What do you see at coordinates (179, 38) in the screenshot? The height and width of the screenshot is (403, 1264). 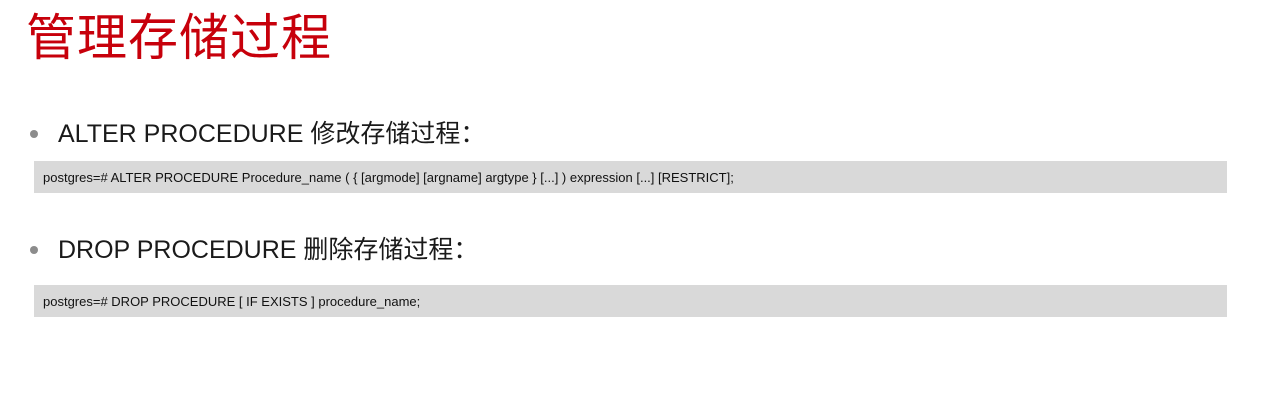 I see `page-title: 管理存储过程` at bounding box center [179, 38].